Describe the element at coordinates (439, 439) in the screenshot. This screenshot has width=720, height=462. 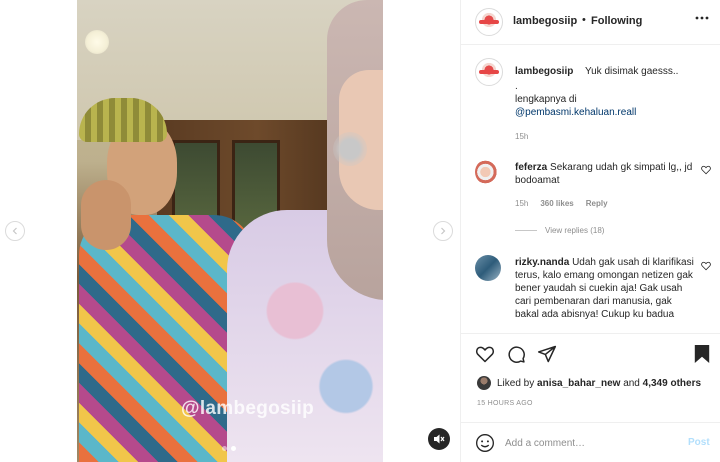
I see `speaker-muted-icon` at that location.